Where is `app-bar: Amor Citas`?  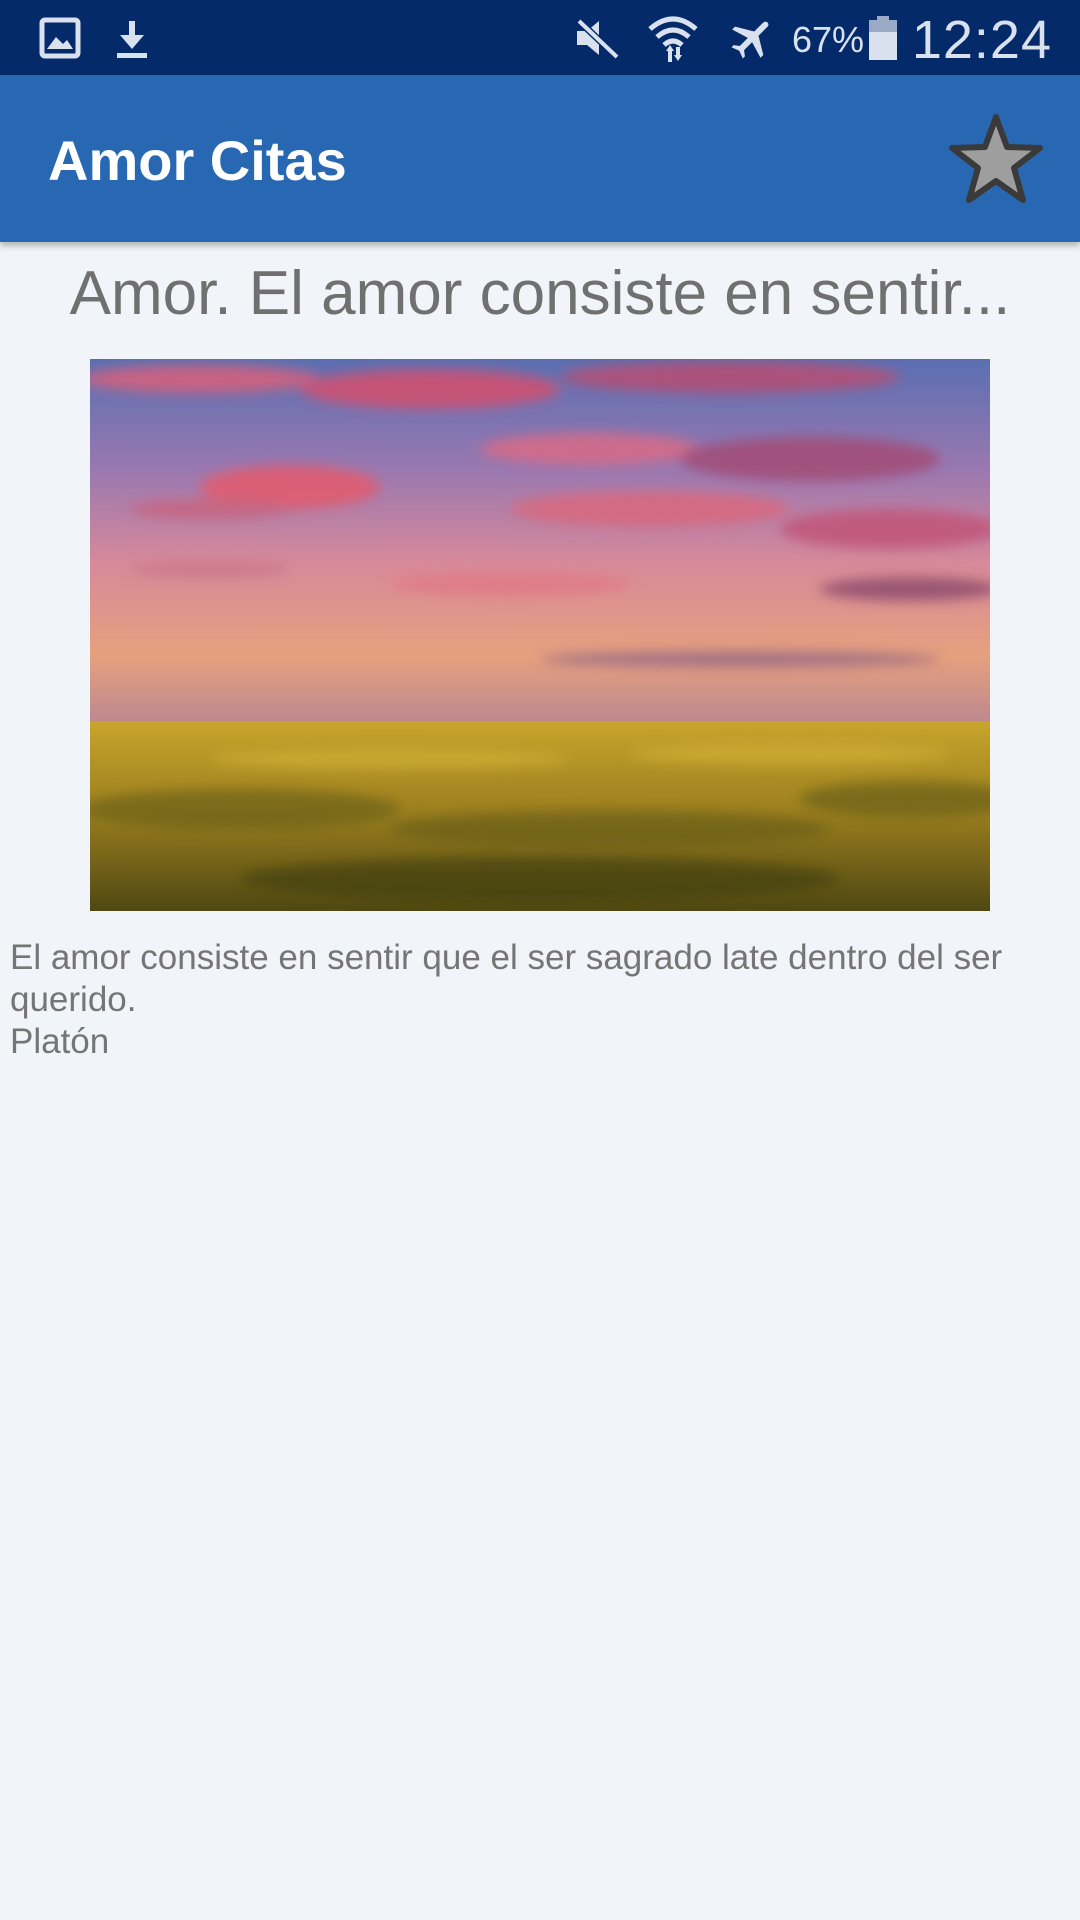
app-bar: Amor Citas is located at coordinates (540, 158).